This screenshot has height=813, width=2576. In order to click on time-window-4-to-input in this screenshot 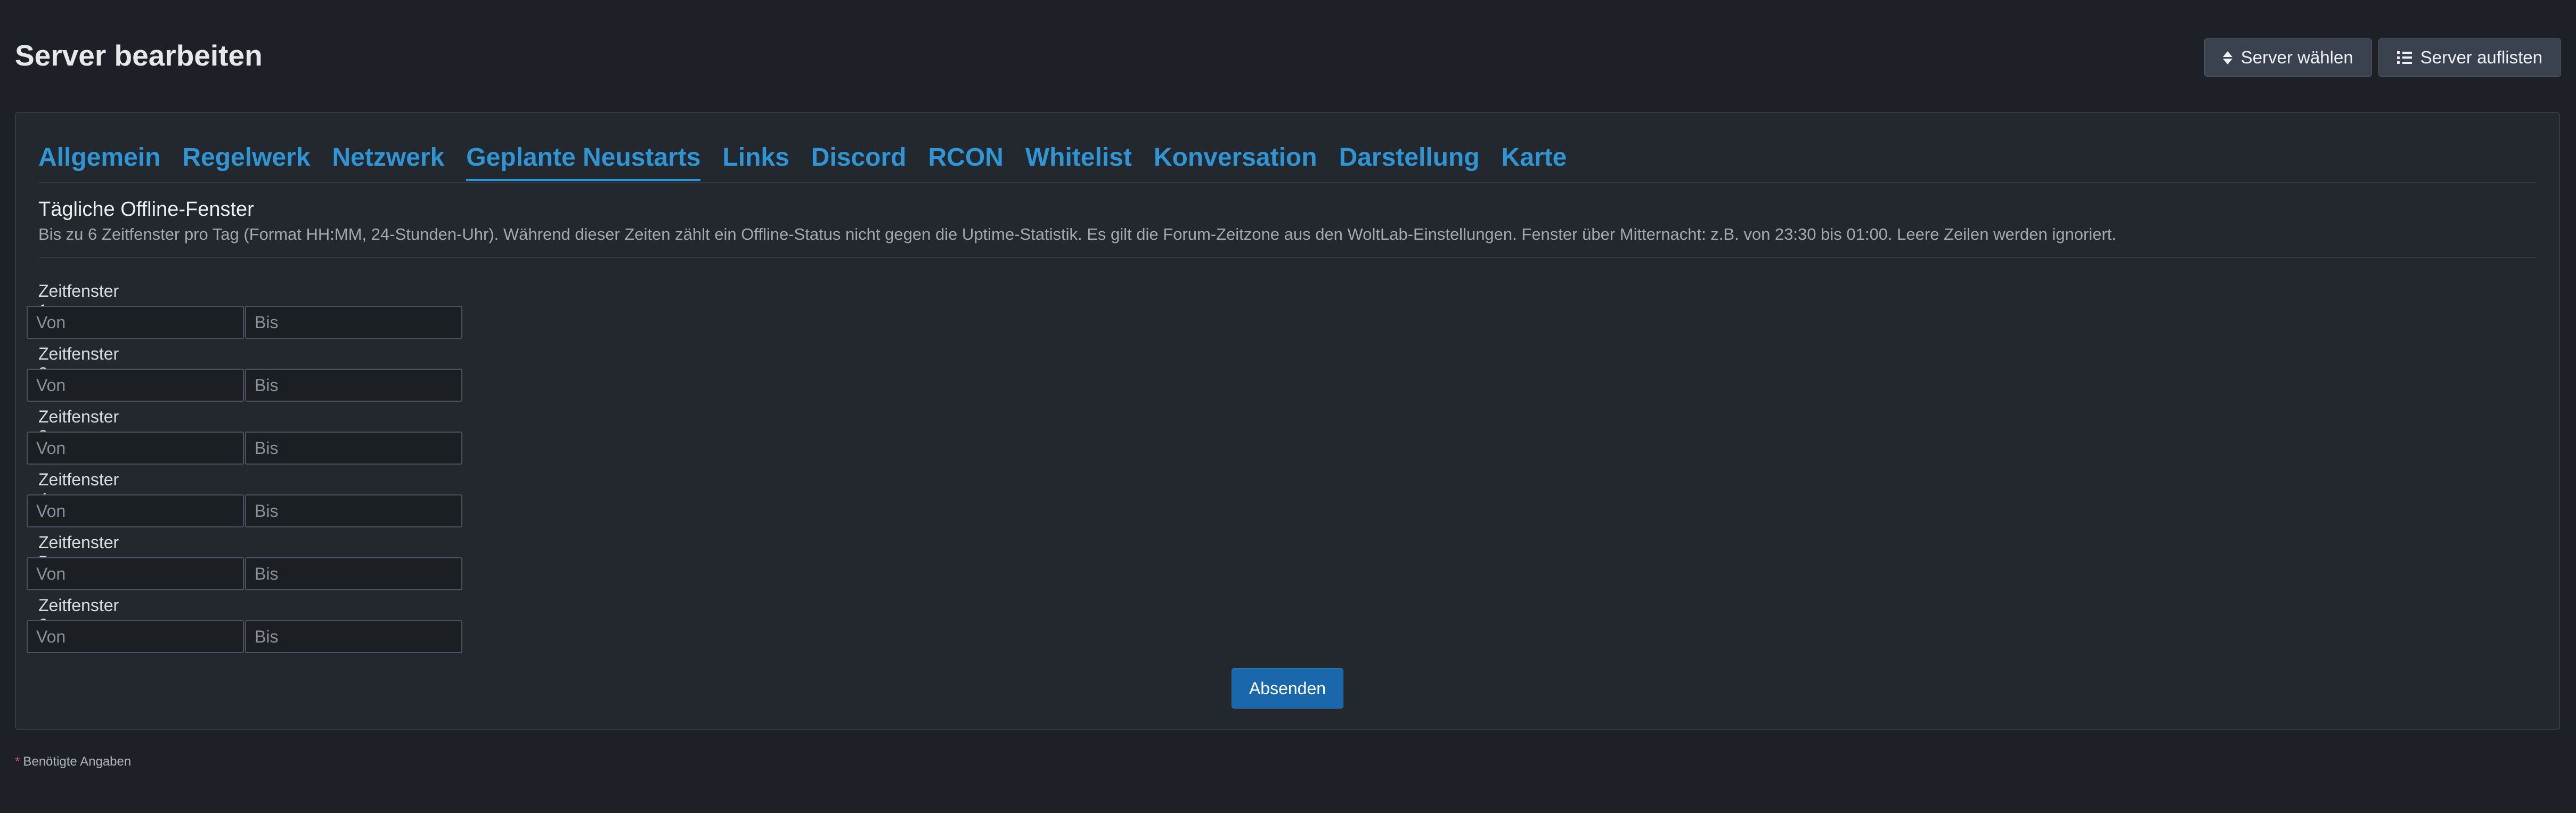, I will do `click(353, 510)`.